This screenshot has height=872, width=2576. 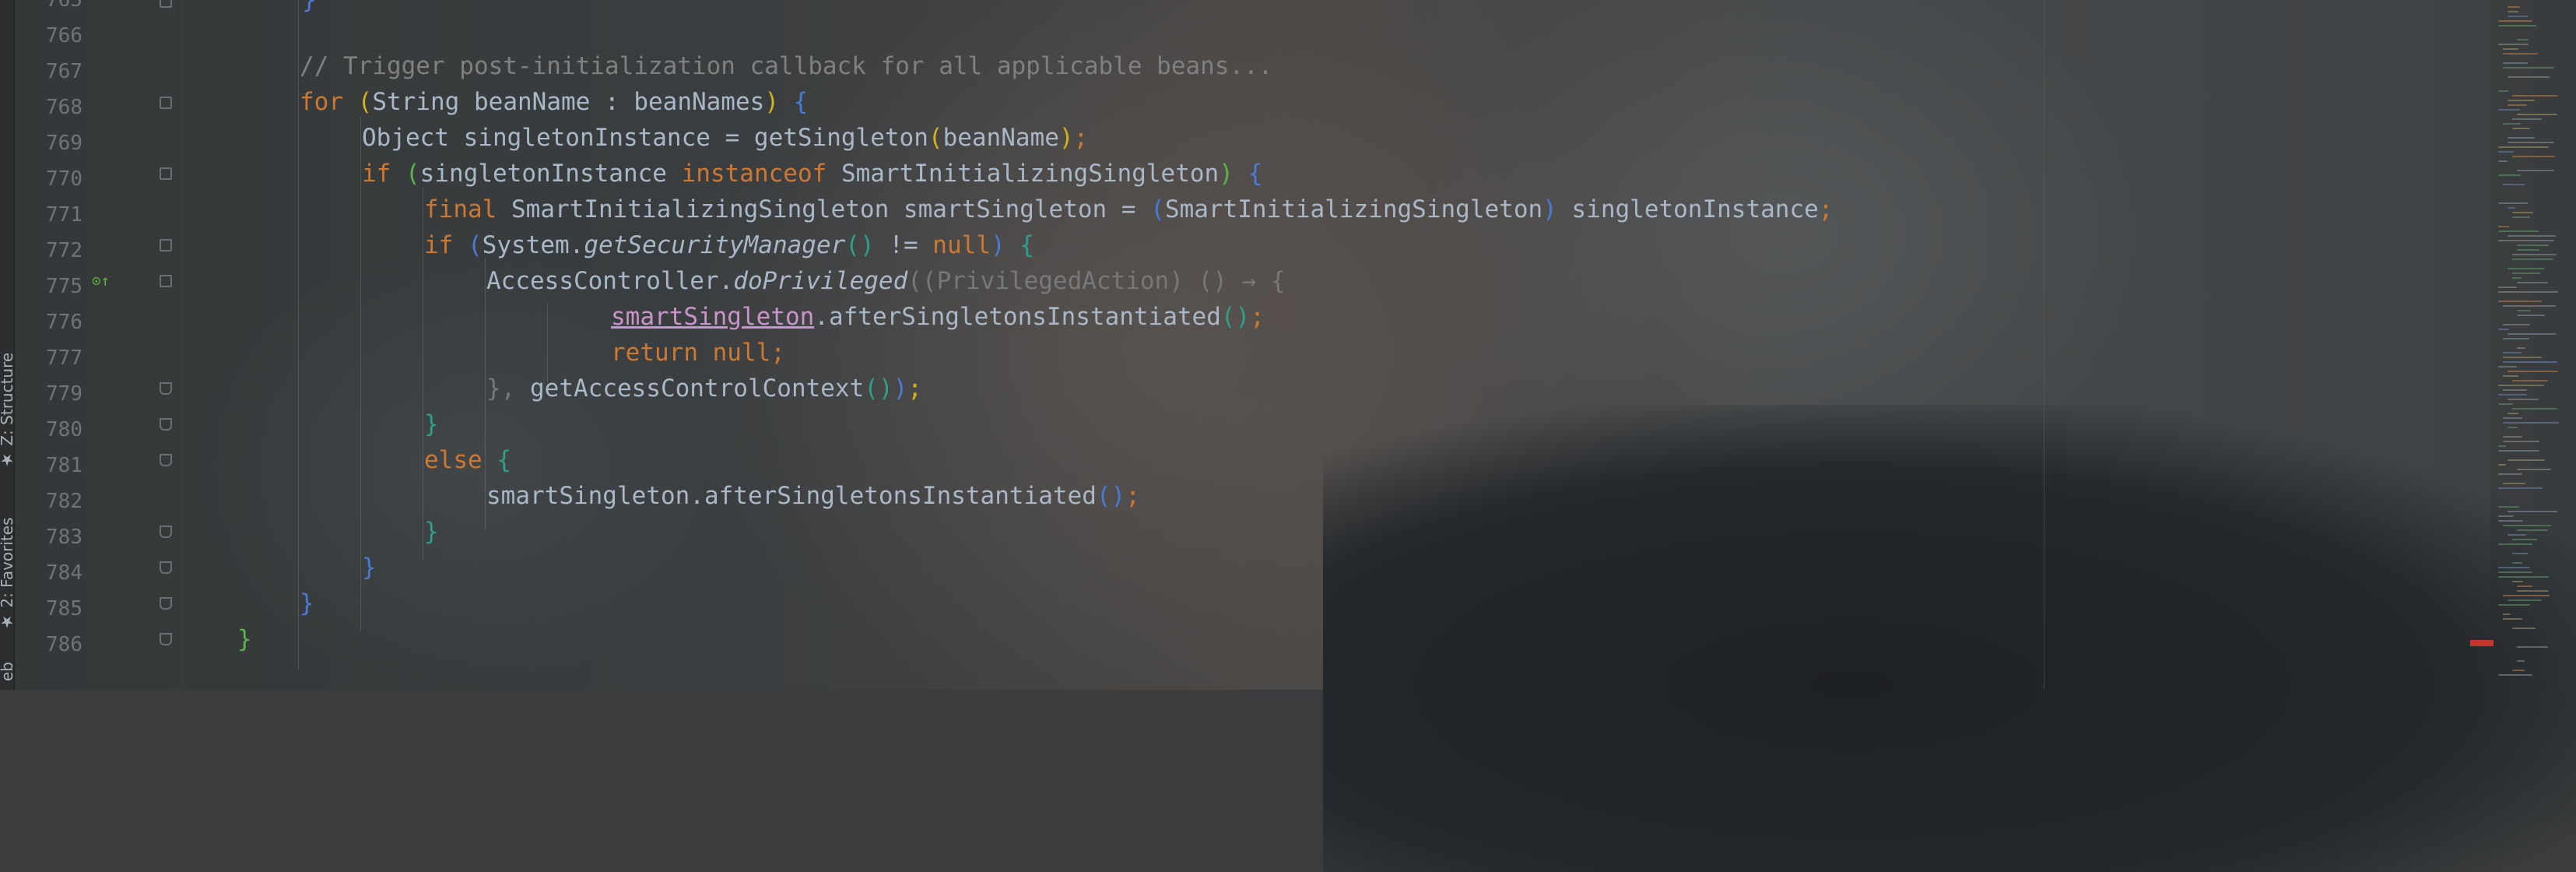 I want to click on line-number: 777, so click(x=64, y=358).